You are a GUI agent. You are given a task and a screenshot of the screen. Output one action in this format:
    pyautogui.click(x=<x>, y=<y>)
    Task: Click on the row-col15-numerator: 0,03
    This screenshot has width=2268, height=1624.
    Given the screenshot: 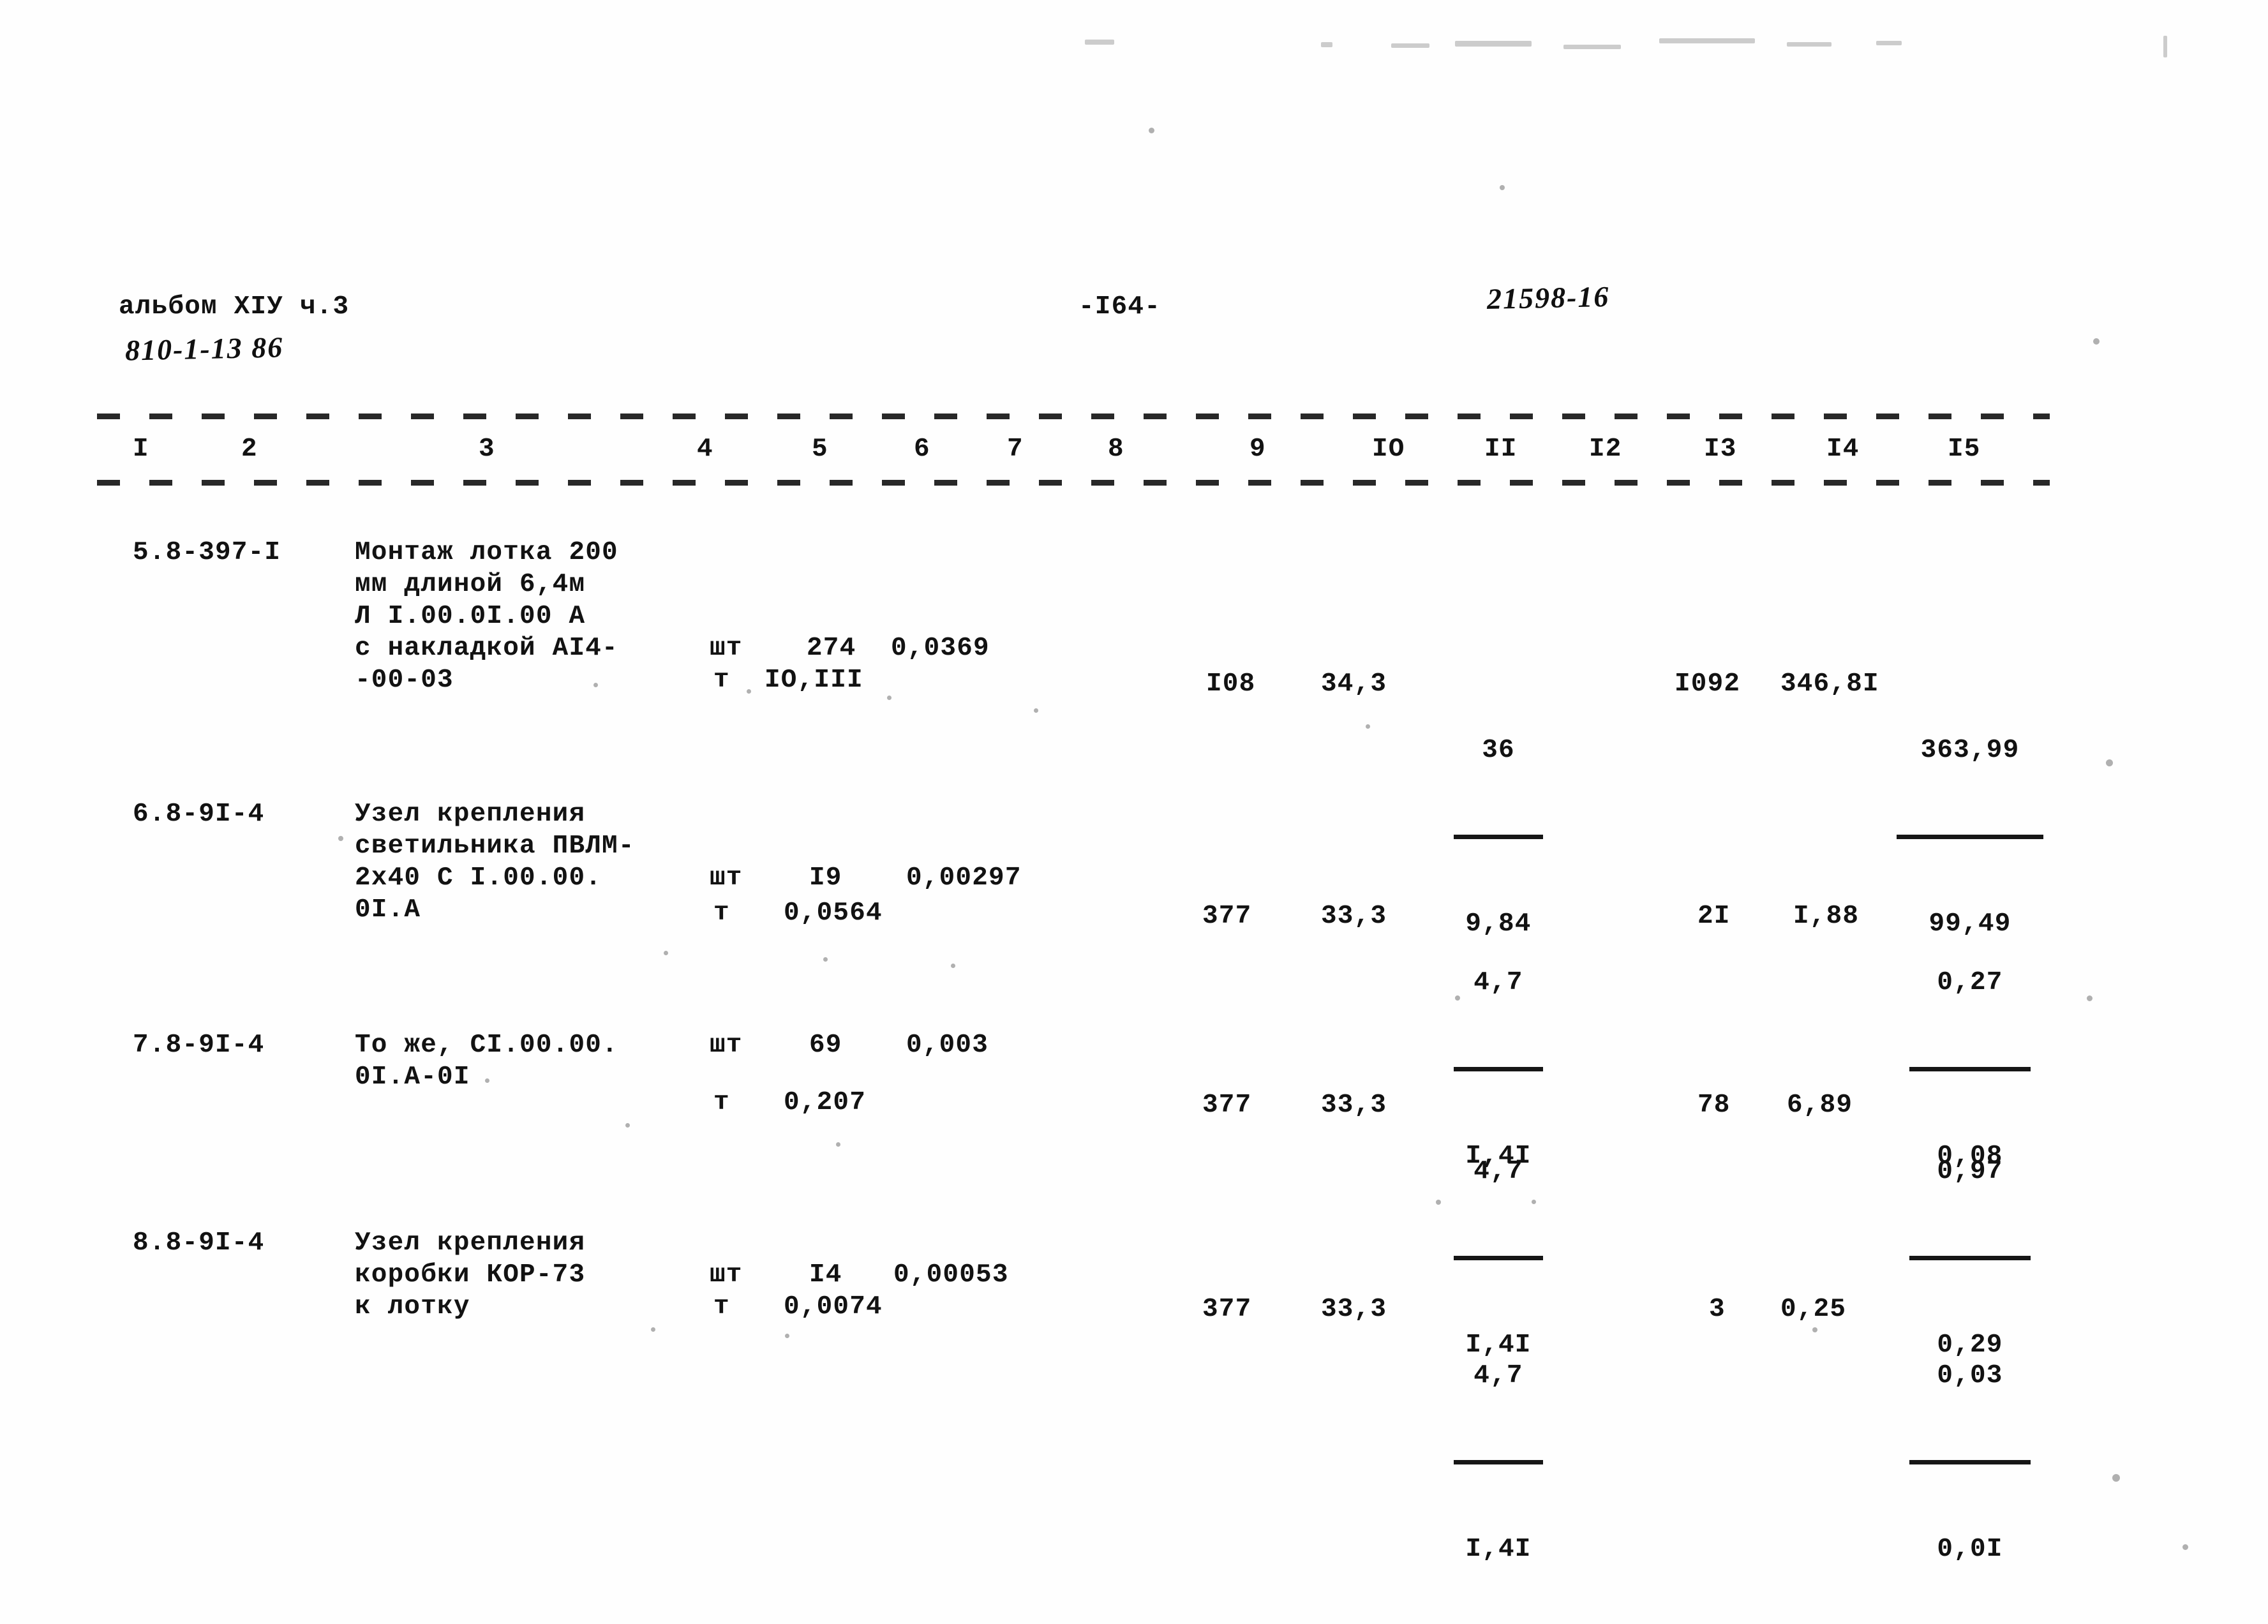 What is the action you would take?
    pyautogui.click(x=1970, y=1376)
    